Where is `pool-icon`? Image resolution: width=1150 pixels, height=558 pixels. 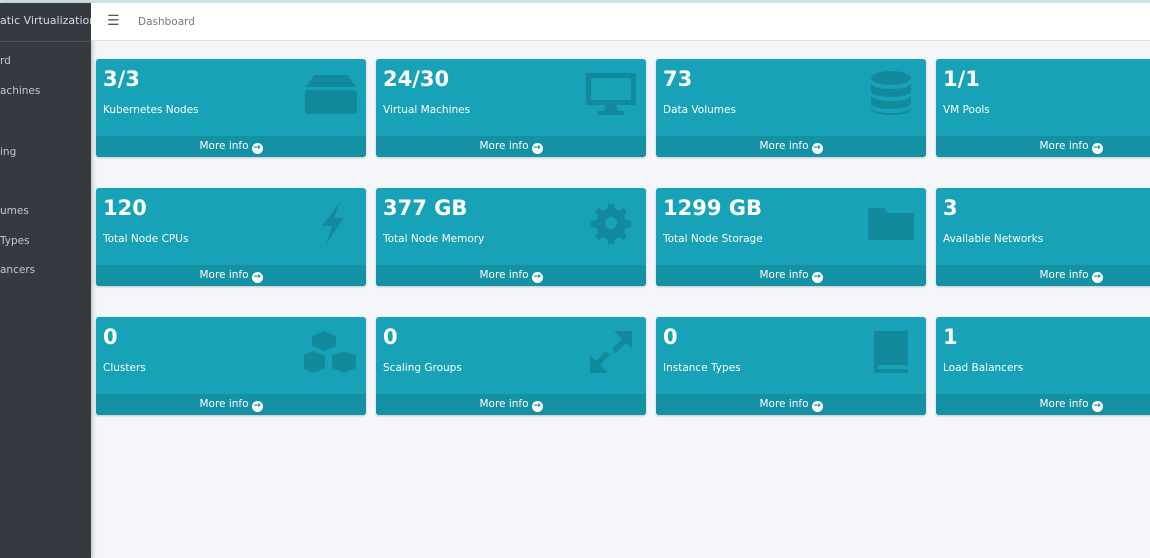 pool-icon is located at coordinates (1147, 94).